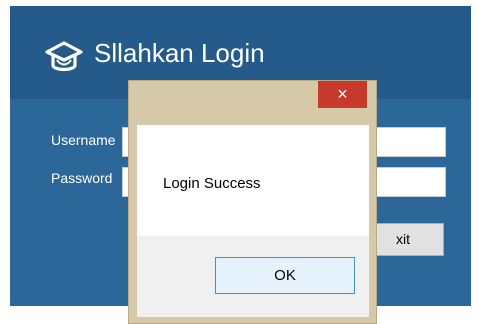 The image size is (479, 324). I want to click on close-icon: ×, so click(342, 94).